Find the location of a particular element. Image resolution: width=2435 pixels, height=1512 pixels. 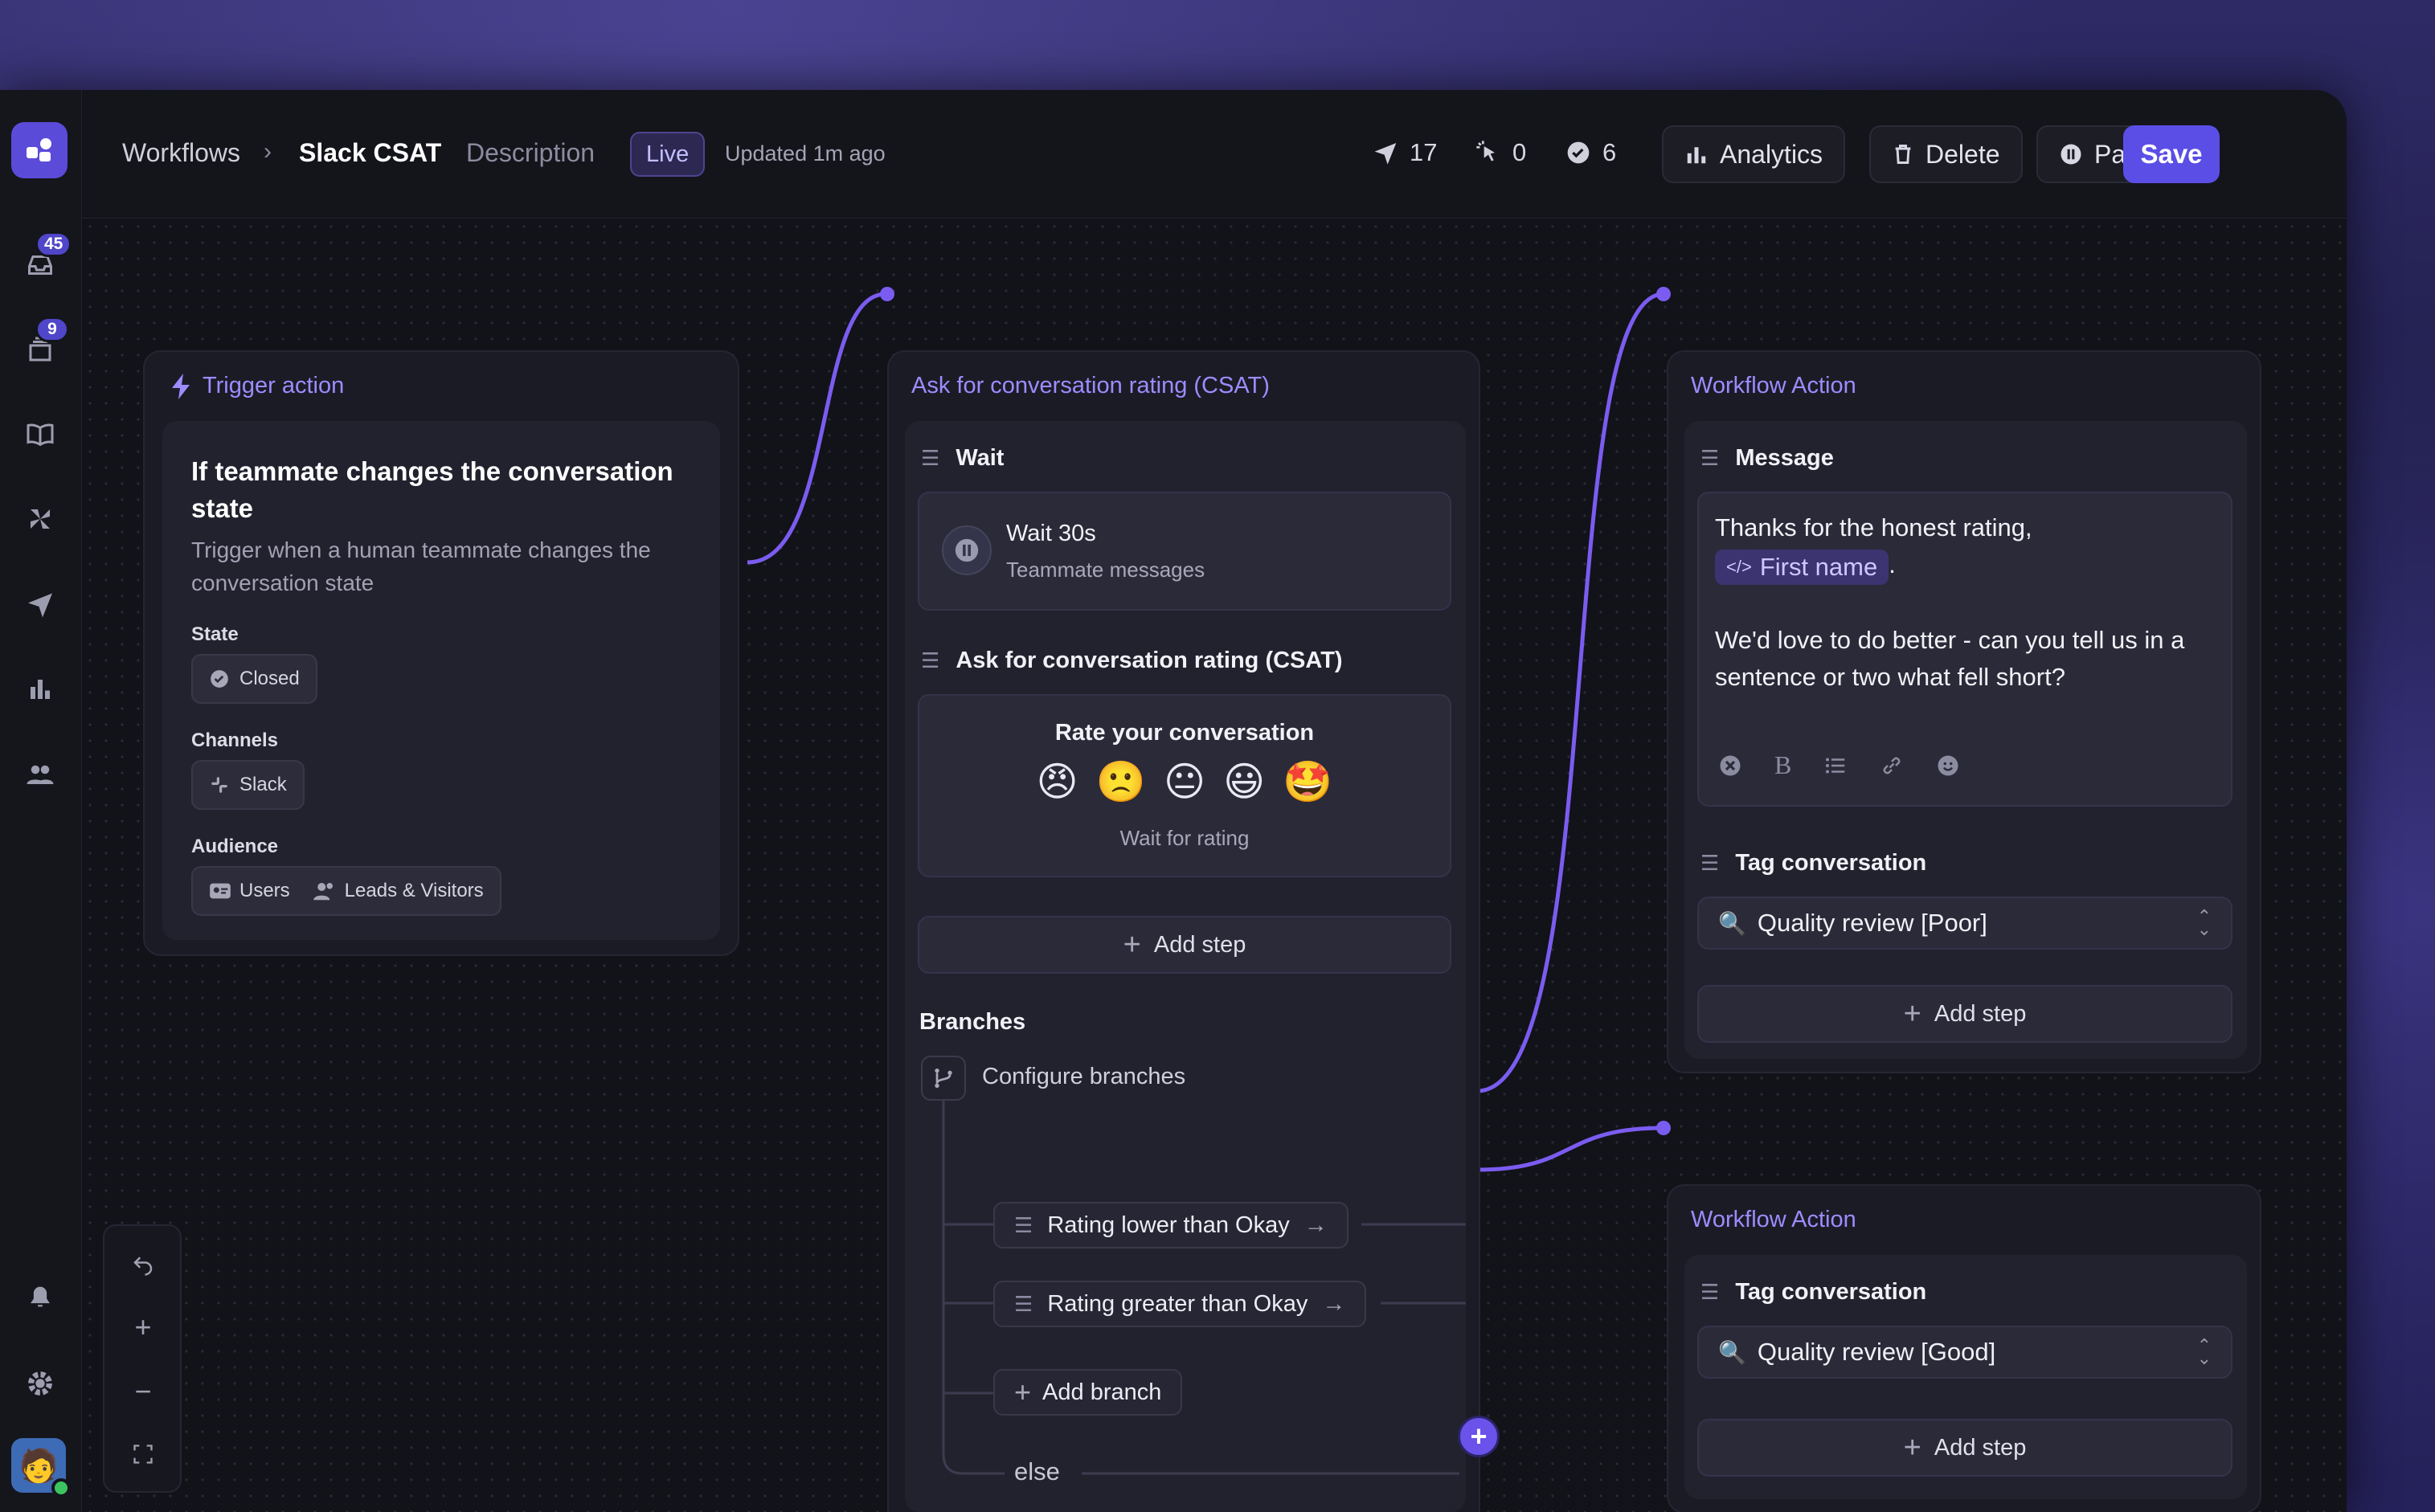

trash-icon is located at coordinates (1903, 154).